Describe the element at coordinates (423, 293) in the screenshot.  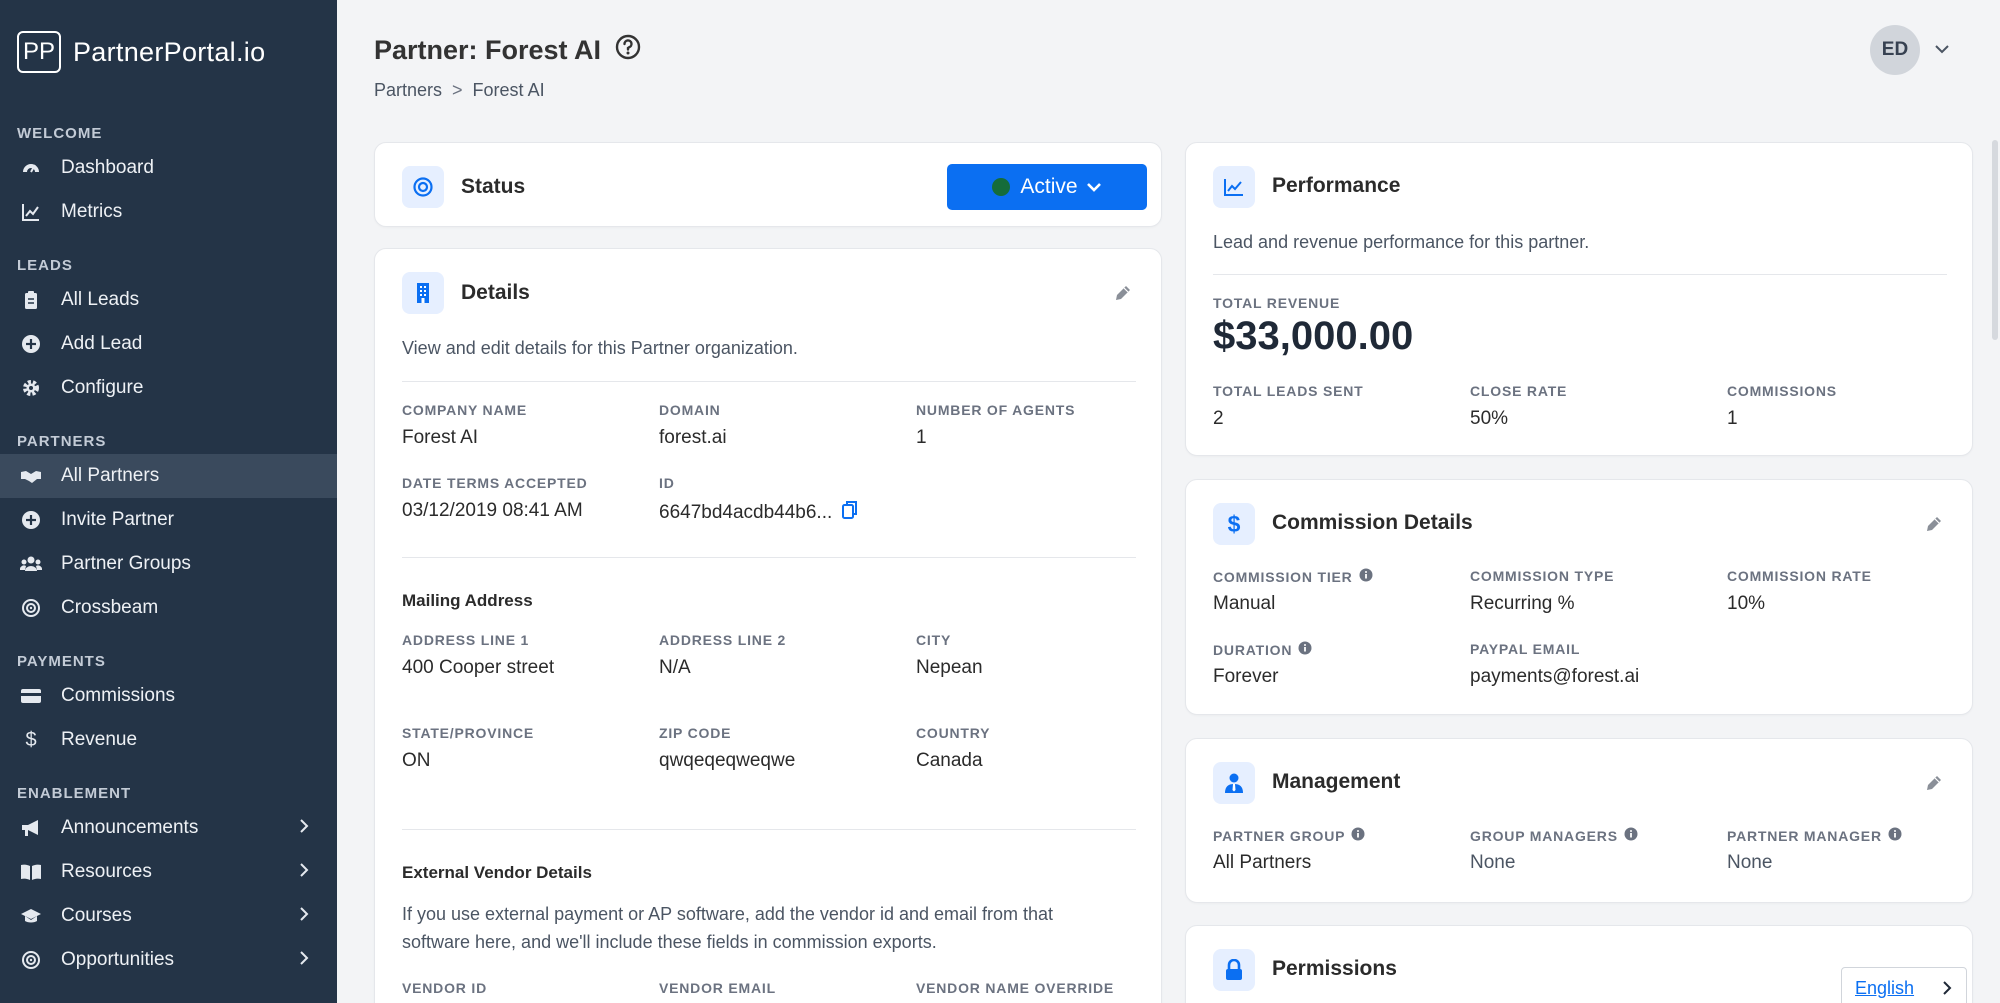
I see `building-icon` at that location.